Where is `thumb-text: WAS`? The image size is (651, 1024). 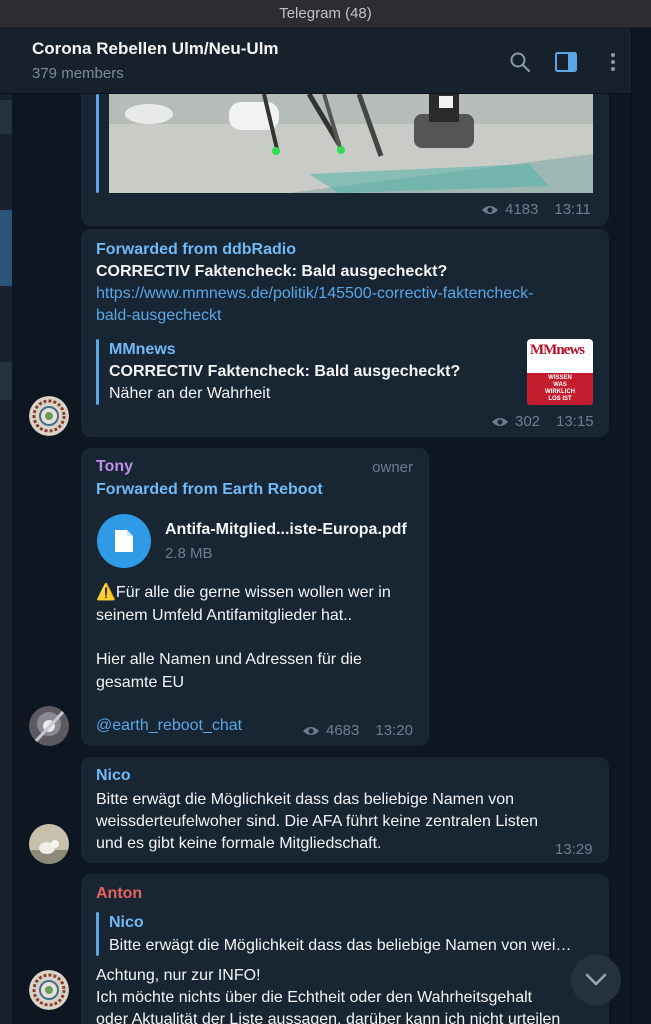
thumb-text: WAS is located at coordinates (560, 385).